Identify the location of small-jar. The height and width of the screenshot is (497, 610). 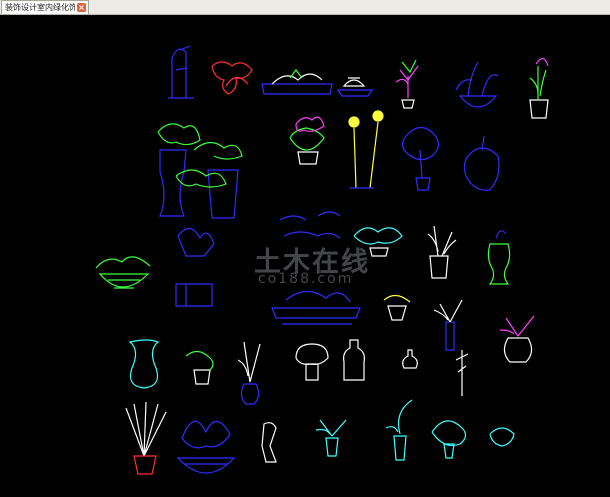
(410, 359).